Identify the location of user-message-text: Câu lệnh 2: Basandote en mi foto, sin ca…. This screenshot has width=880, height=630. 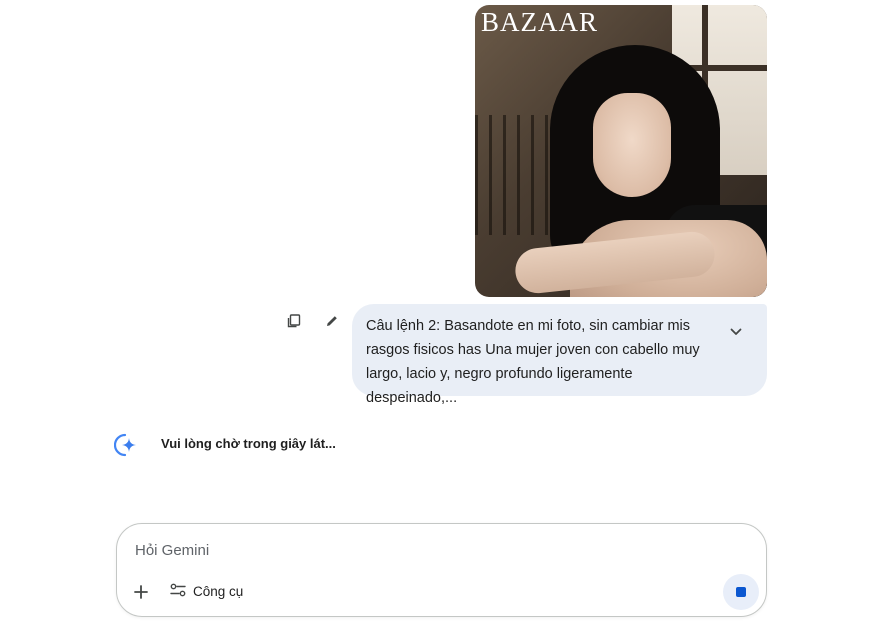
(533, 362).